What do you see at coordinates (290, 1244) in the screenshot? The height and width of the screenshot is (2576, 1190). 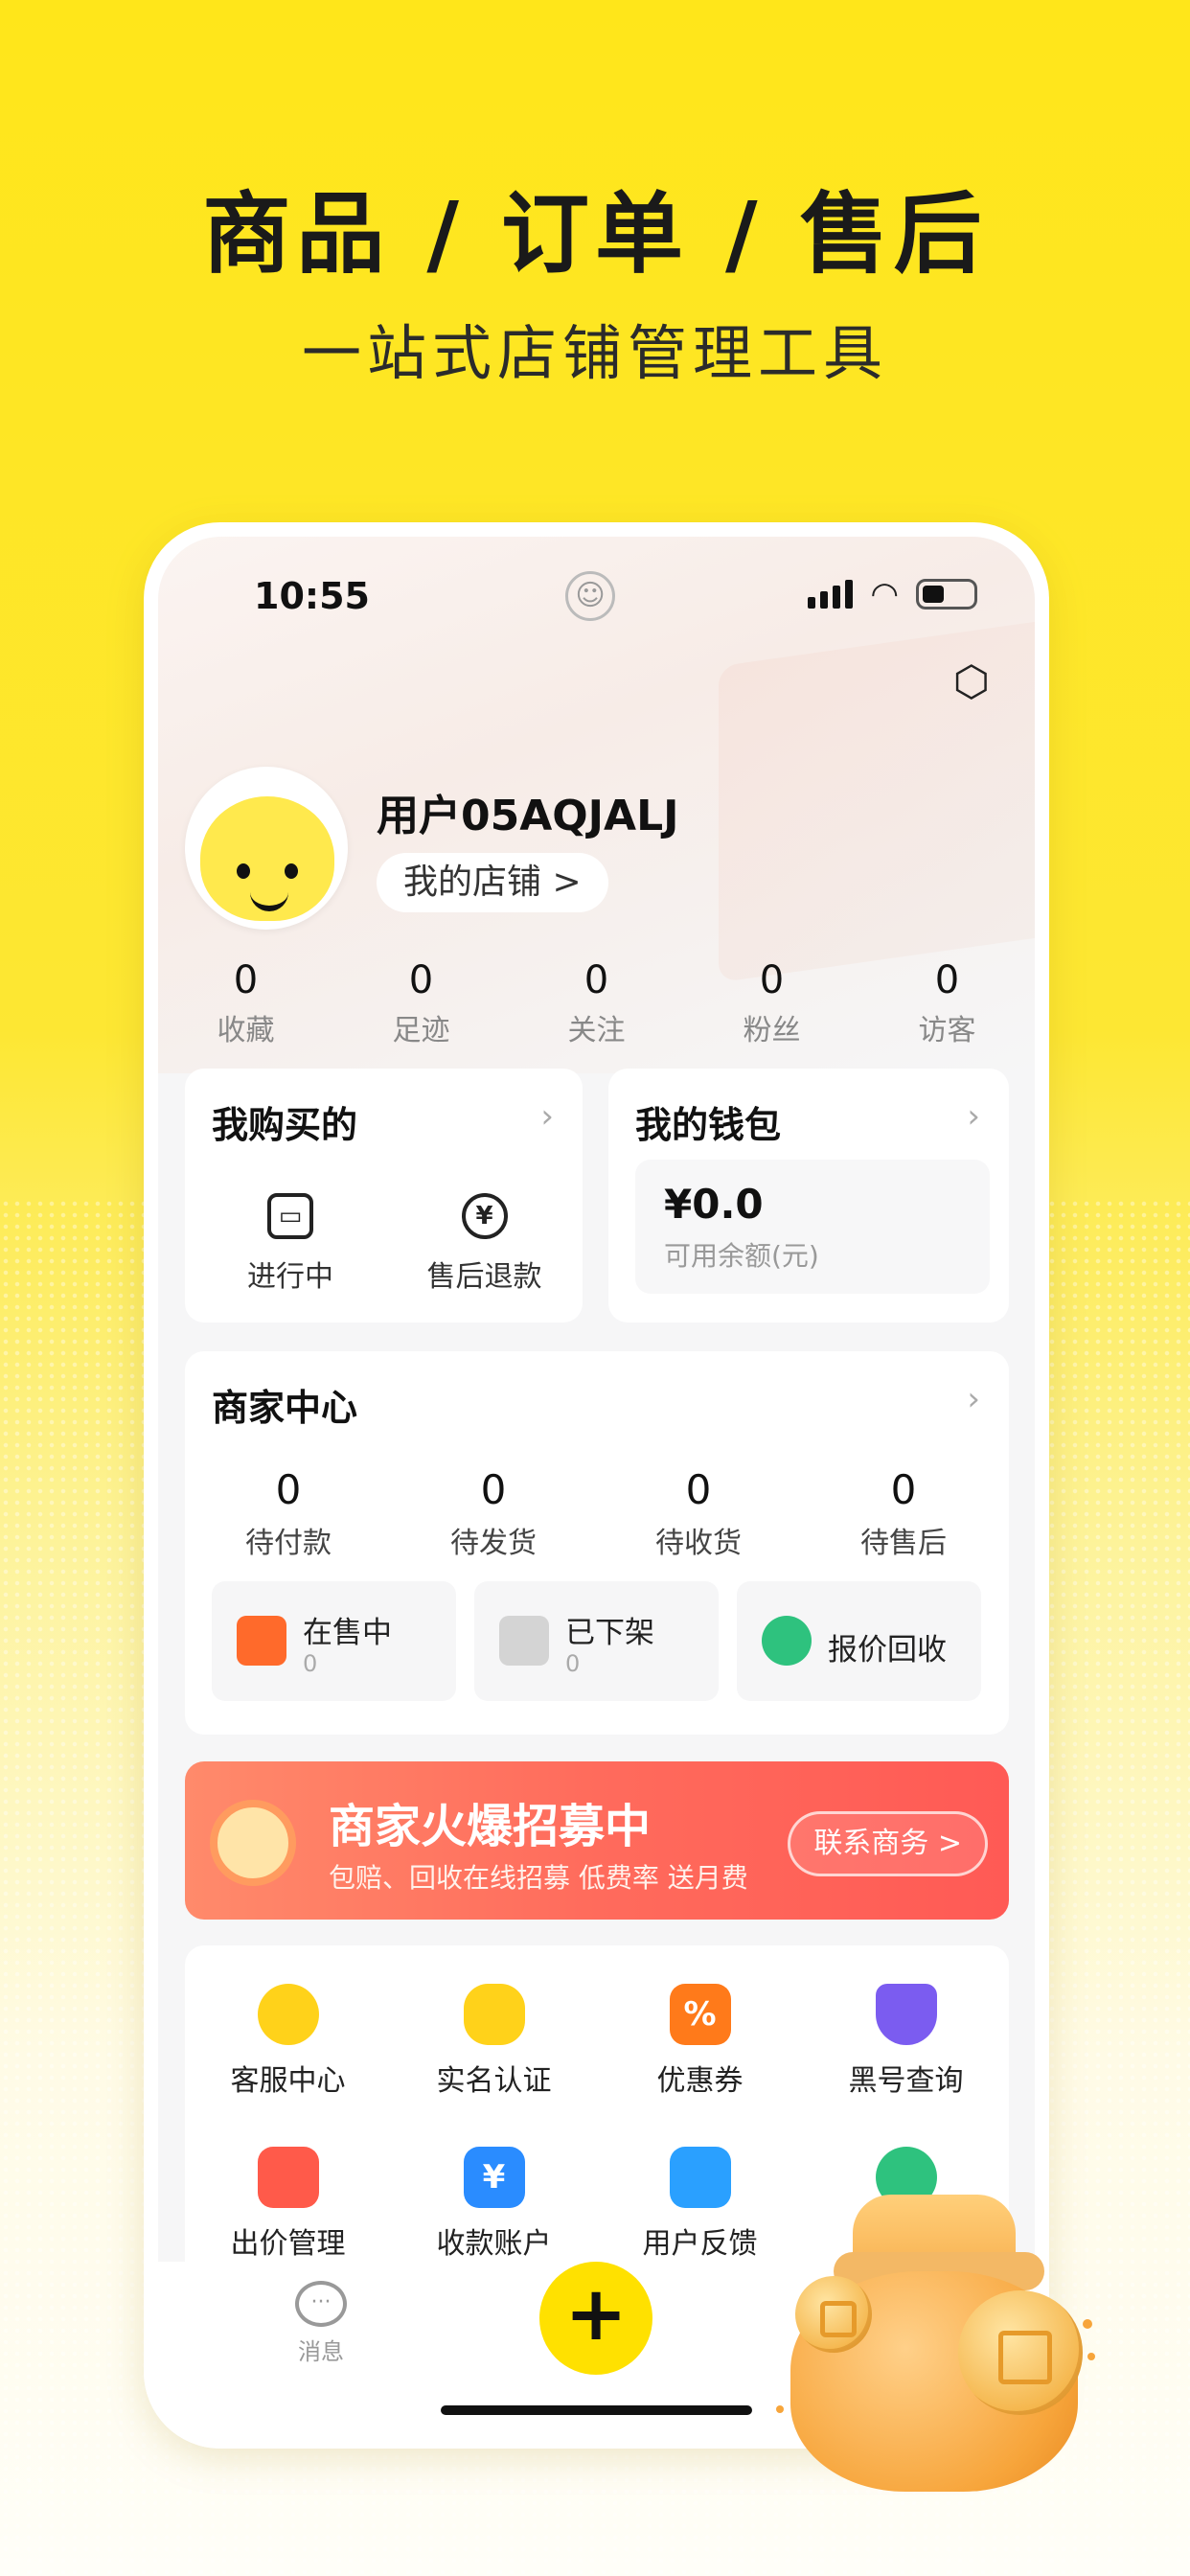 I see `purchases-in-progress: ▭ 进行中` at bounding box center [290, 1244].